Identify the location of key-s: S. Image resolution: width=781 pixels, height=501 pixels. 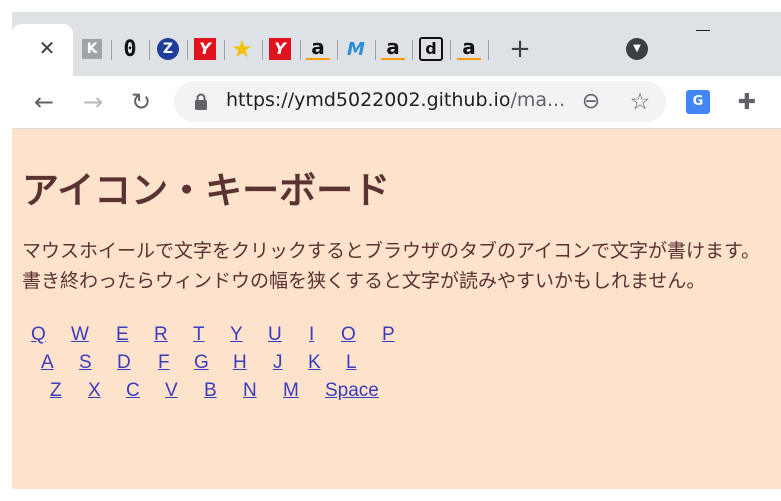
(85, 363).